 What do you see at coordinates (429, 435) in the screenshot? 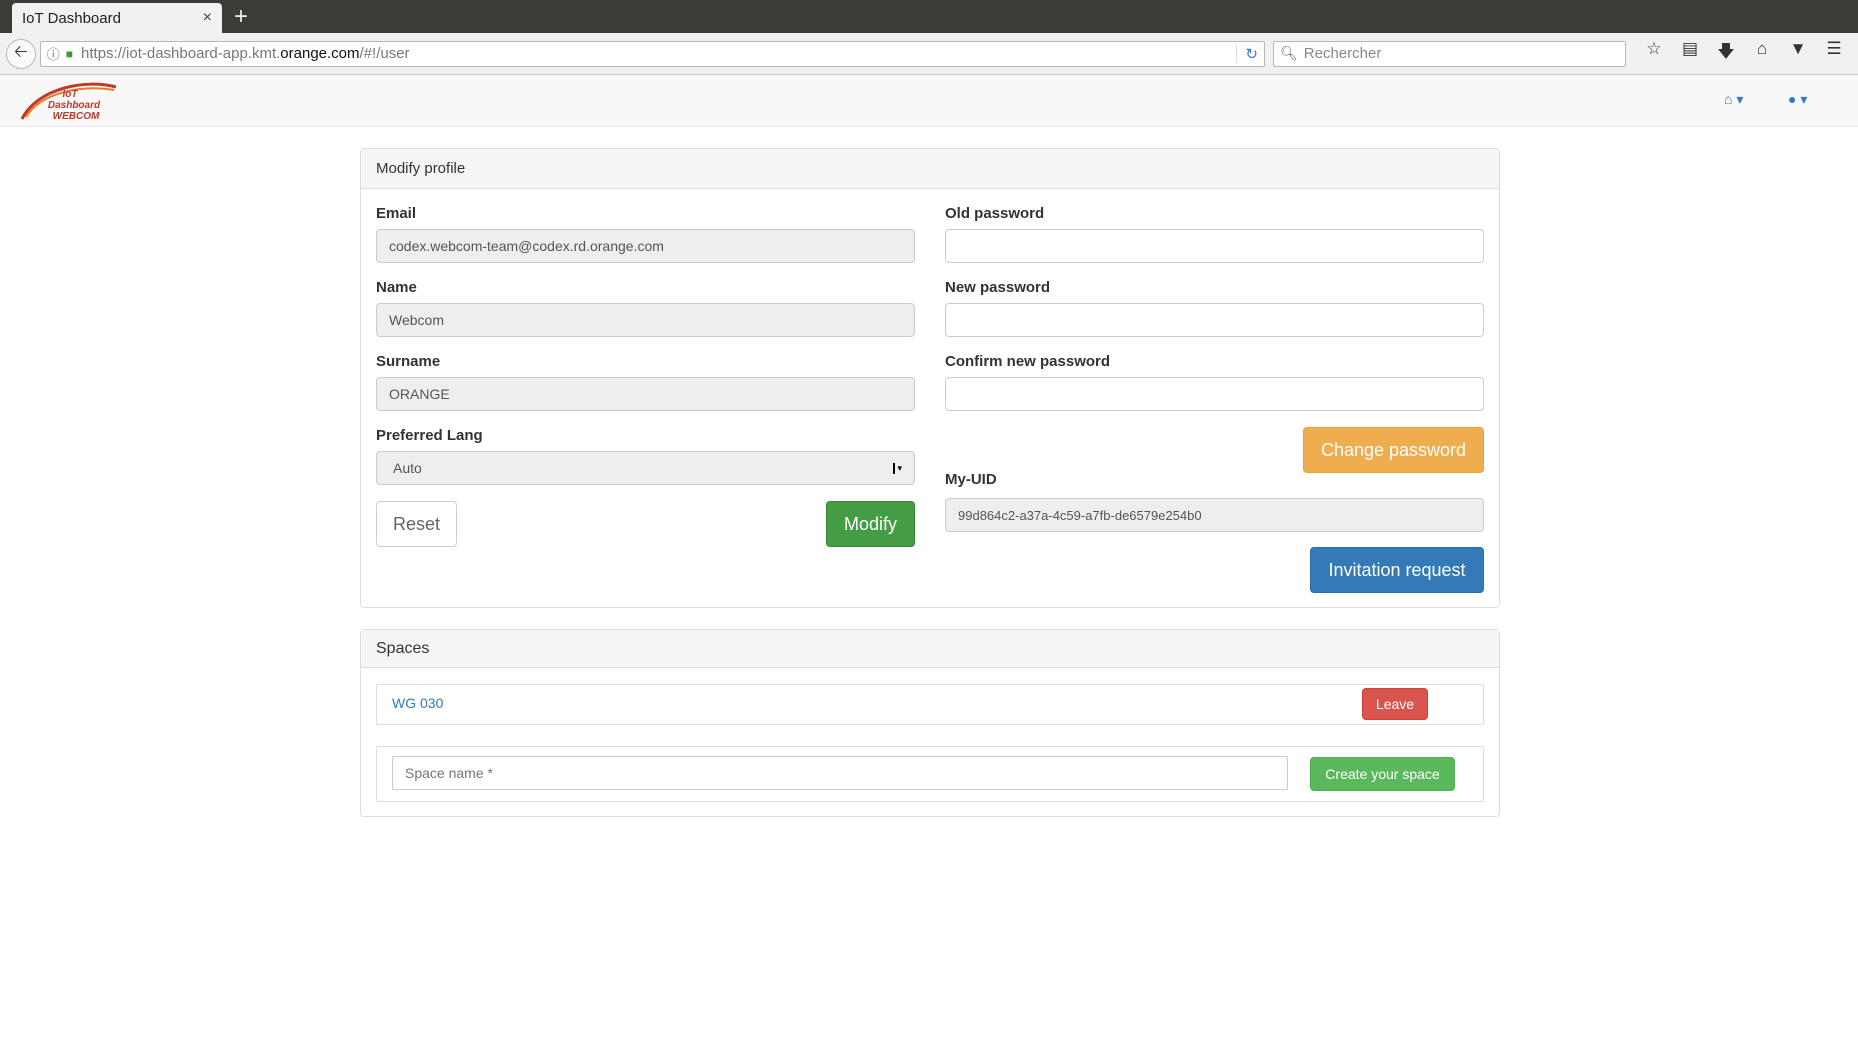
I see `lang-label: Preferred Lang` at bounding box center [429, 435].